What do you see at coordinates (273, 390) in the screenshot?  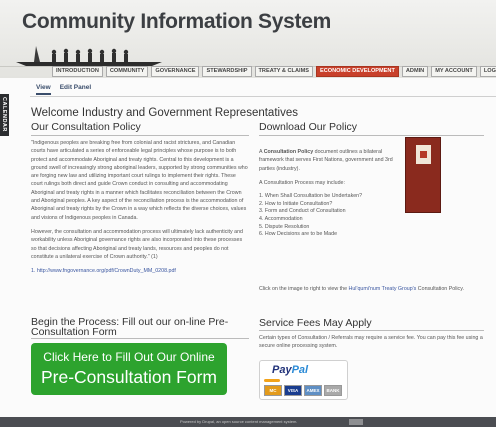 I see `mastercard-icon: MC` at bounding box center [273, 390].